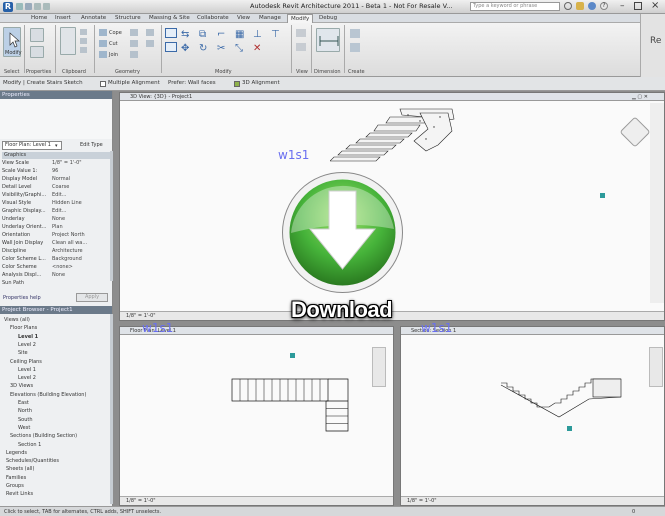  I want to click on finish-button: Re, so click(655, 41).